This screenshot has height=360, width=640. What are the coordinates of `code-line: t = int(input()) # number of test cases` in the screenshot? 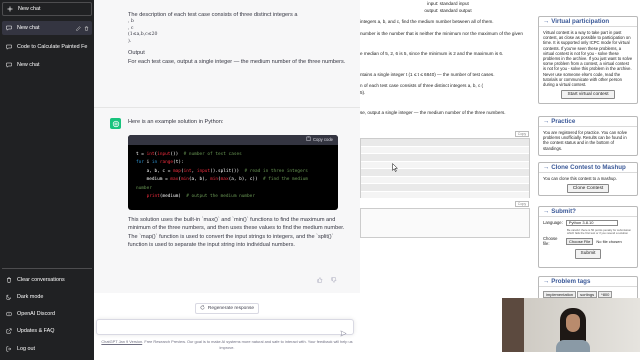 It's located at (233, 155).